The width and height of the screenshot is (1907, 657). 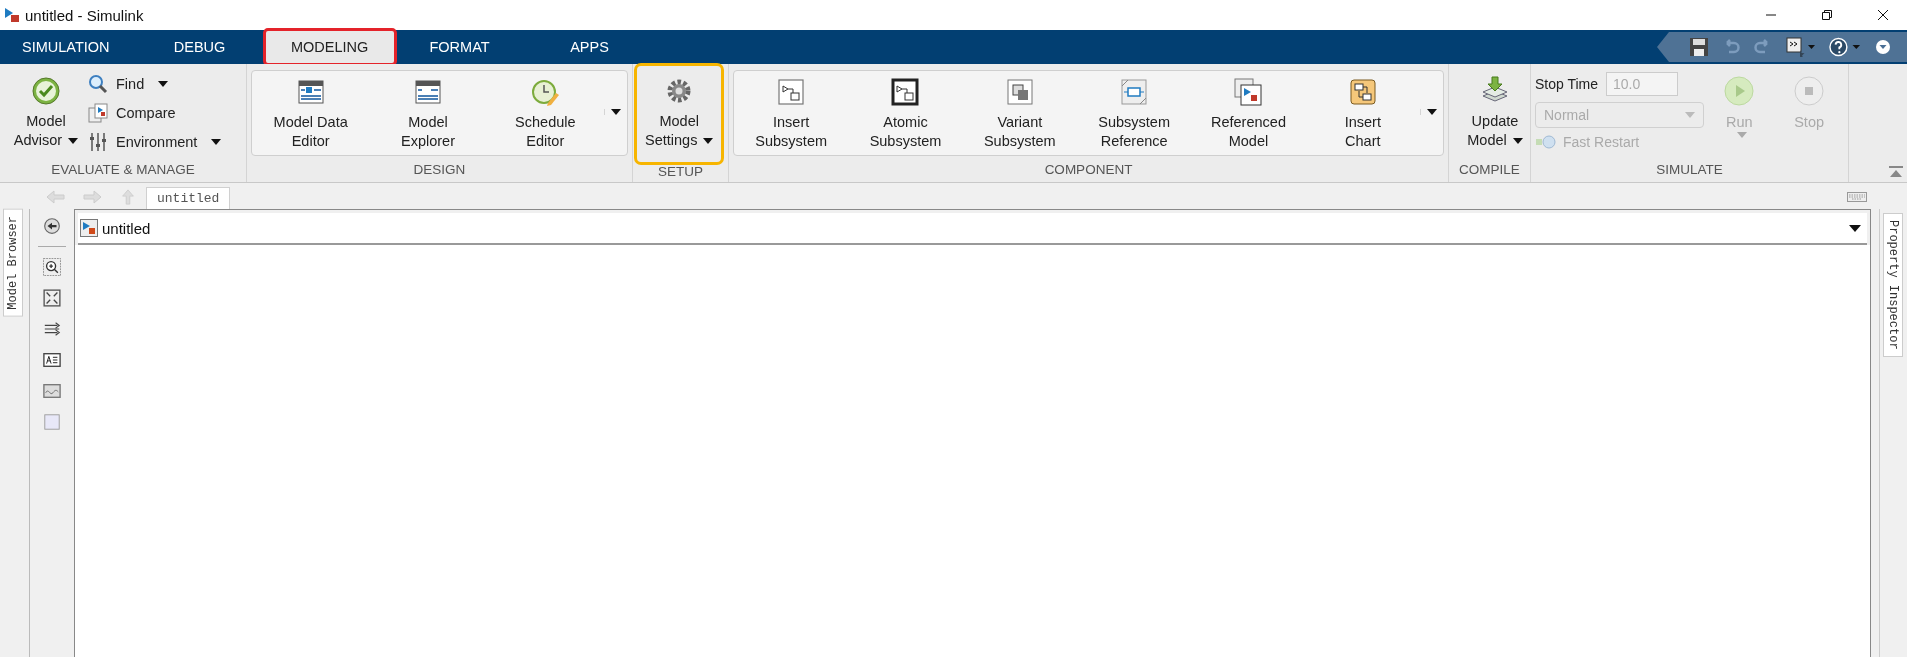 What do you see at coordinates (1883, 47) in the screenshot?
I see `dropdown-circle-icon` at bounding box center [1883, 47].